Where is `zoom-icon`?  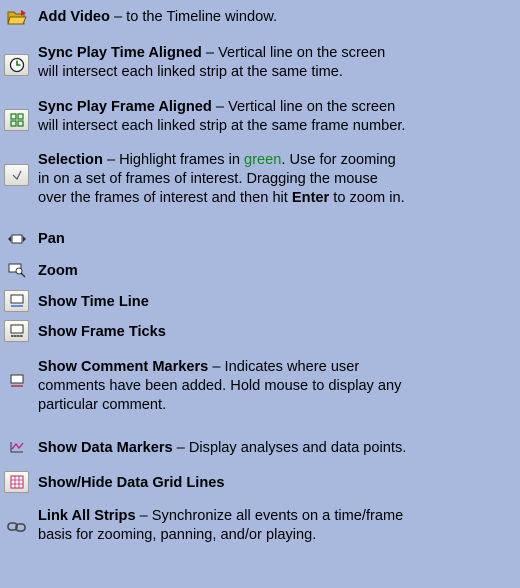
zoom-icon is located at coordinates (16, 270).